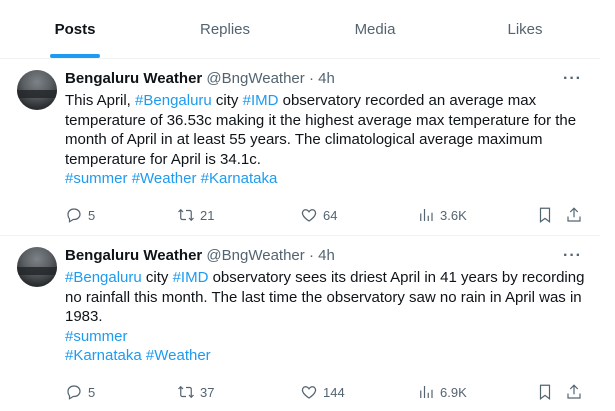 The image size is (615, 411). I want to click on like-count: 64, so click(330, 215).